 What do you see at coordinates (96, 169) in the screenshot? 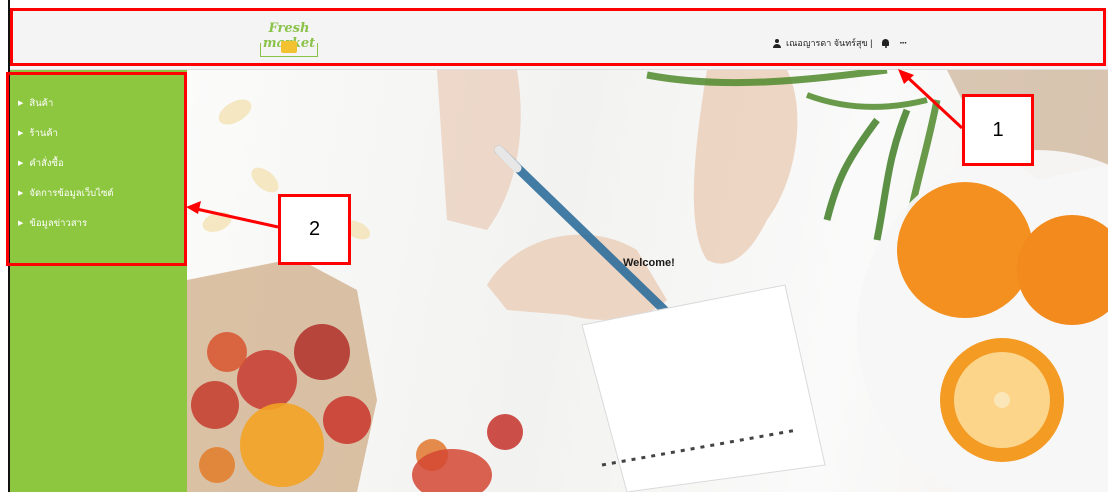
I see `annotation-box-sidebar` at bounding box center [96, 169].